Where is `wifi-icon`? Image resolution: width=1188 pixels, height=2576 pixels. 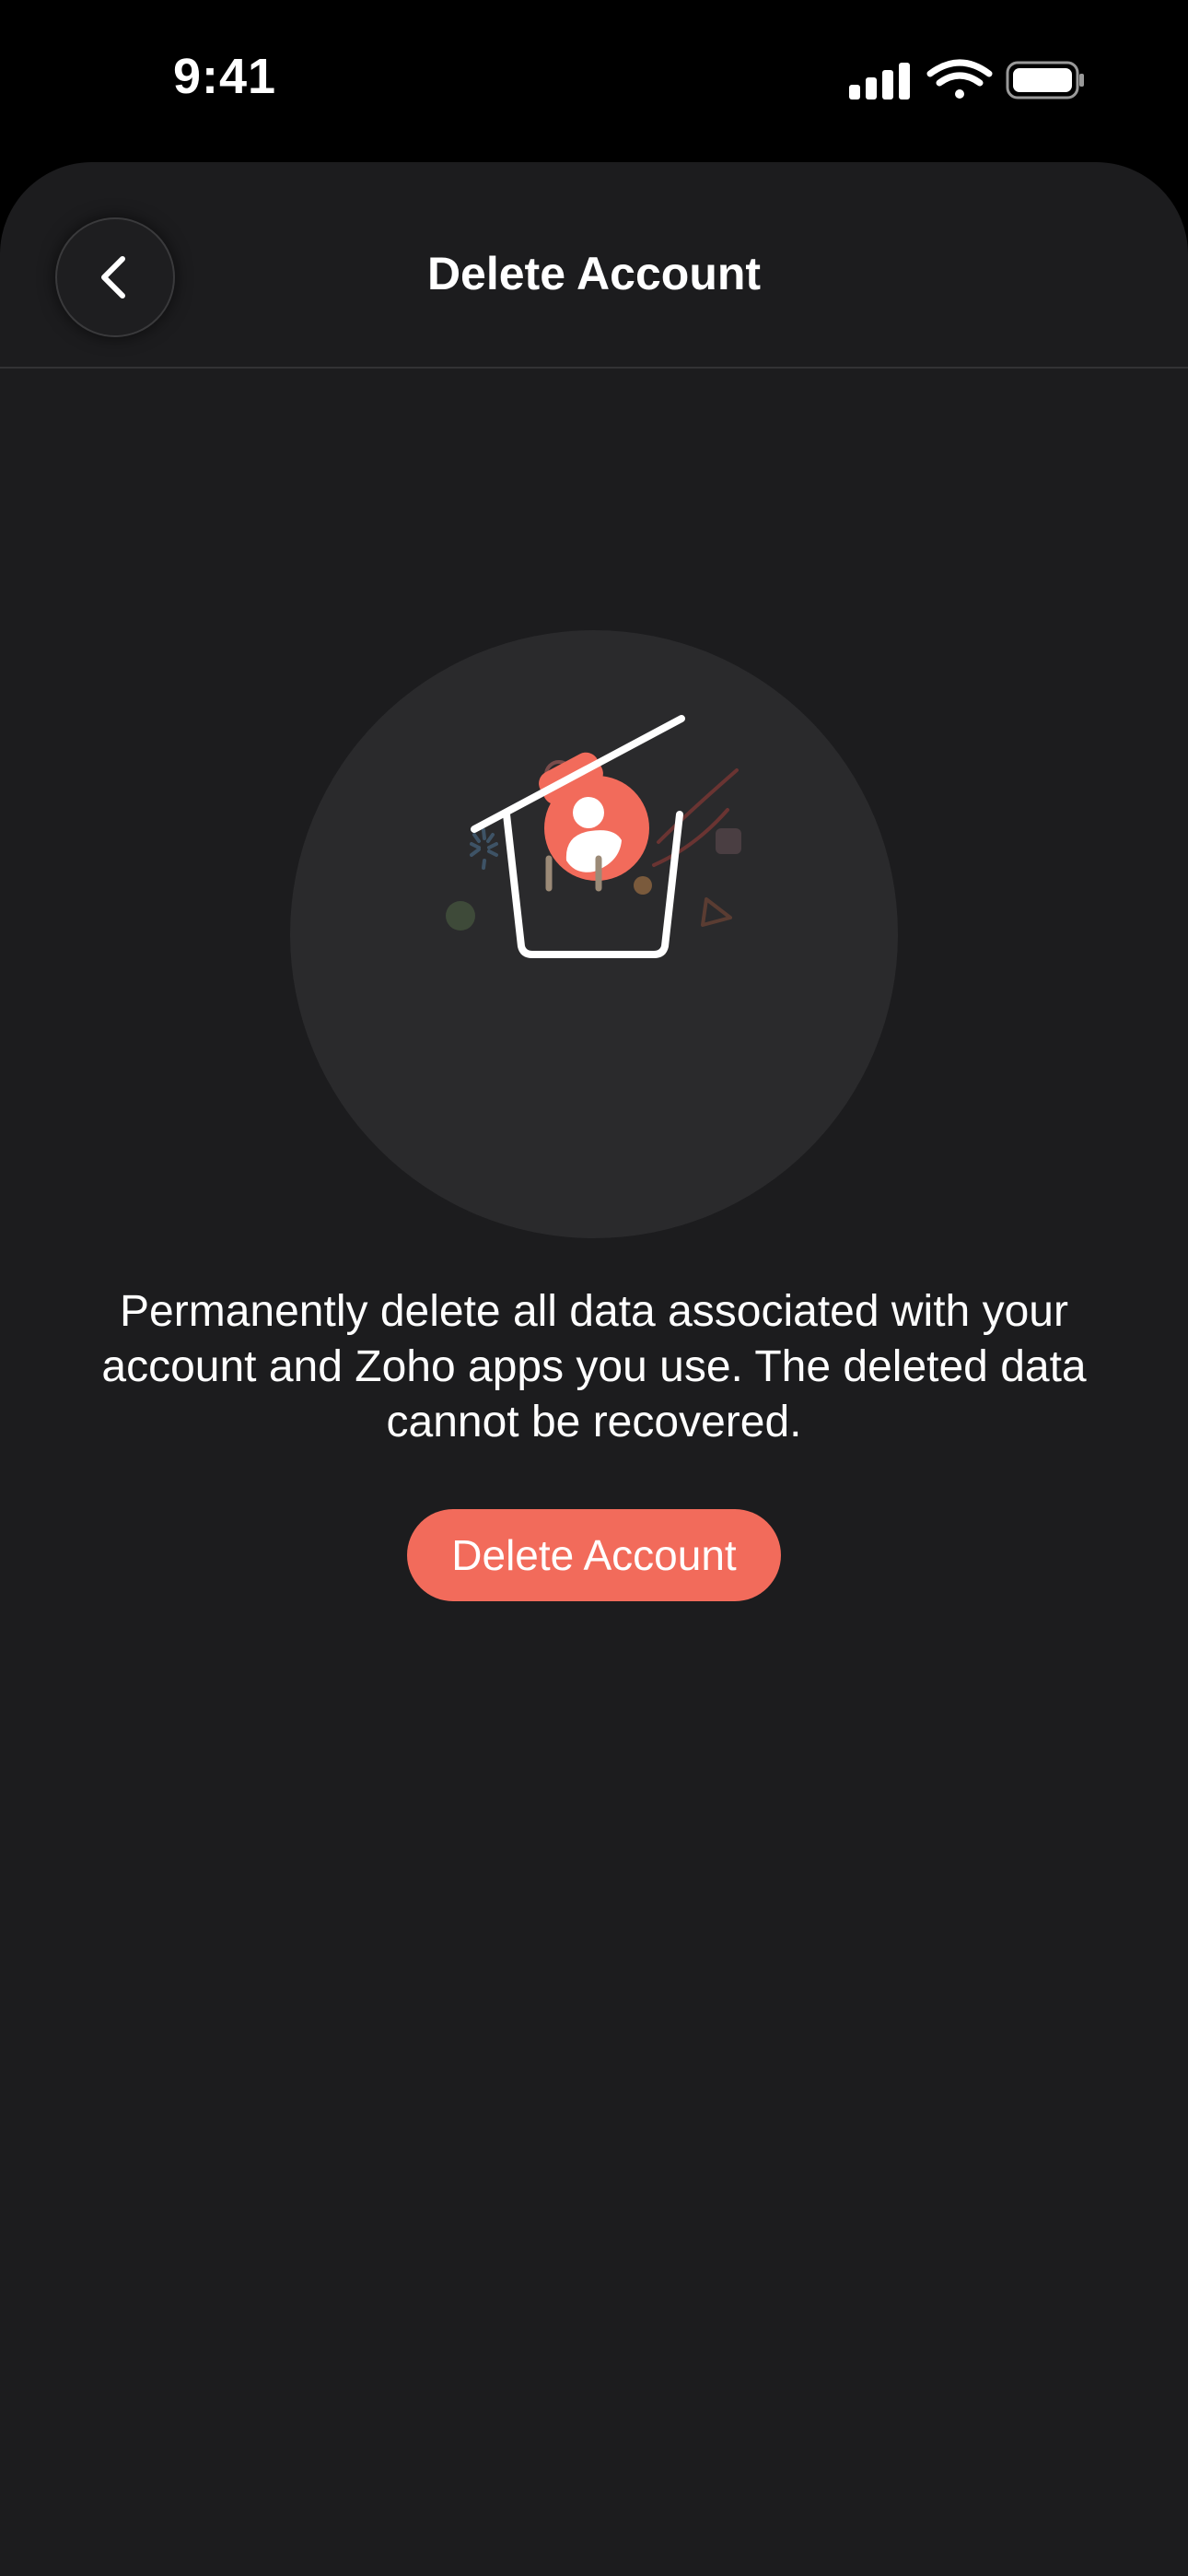
wifi-icon is located at coordinates (959, 79).